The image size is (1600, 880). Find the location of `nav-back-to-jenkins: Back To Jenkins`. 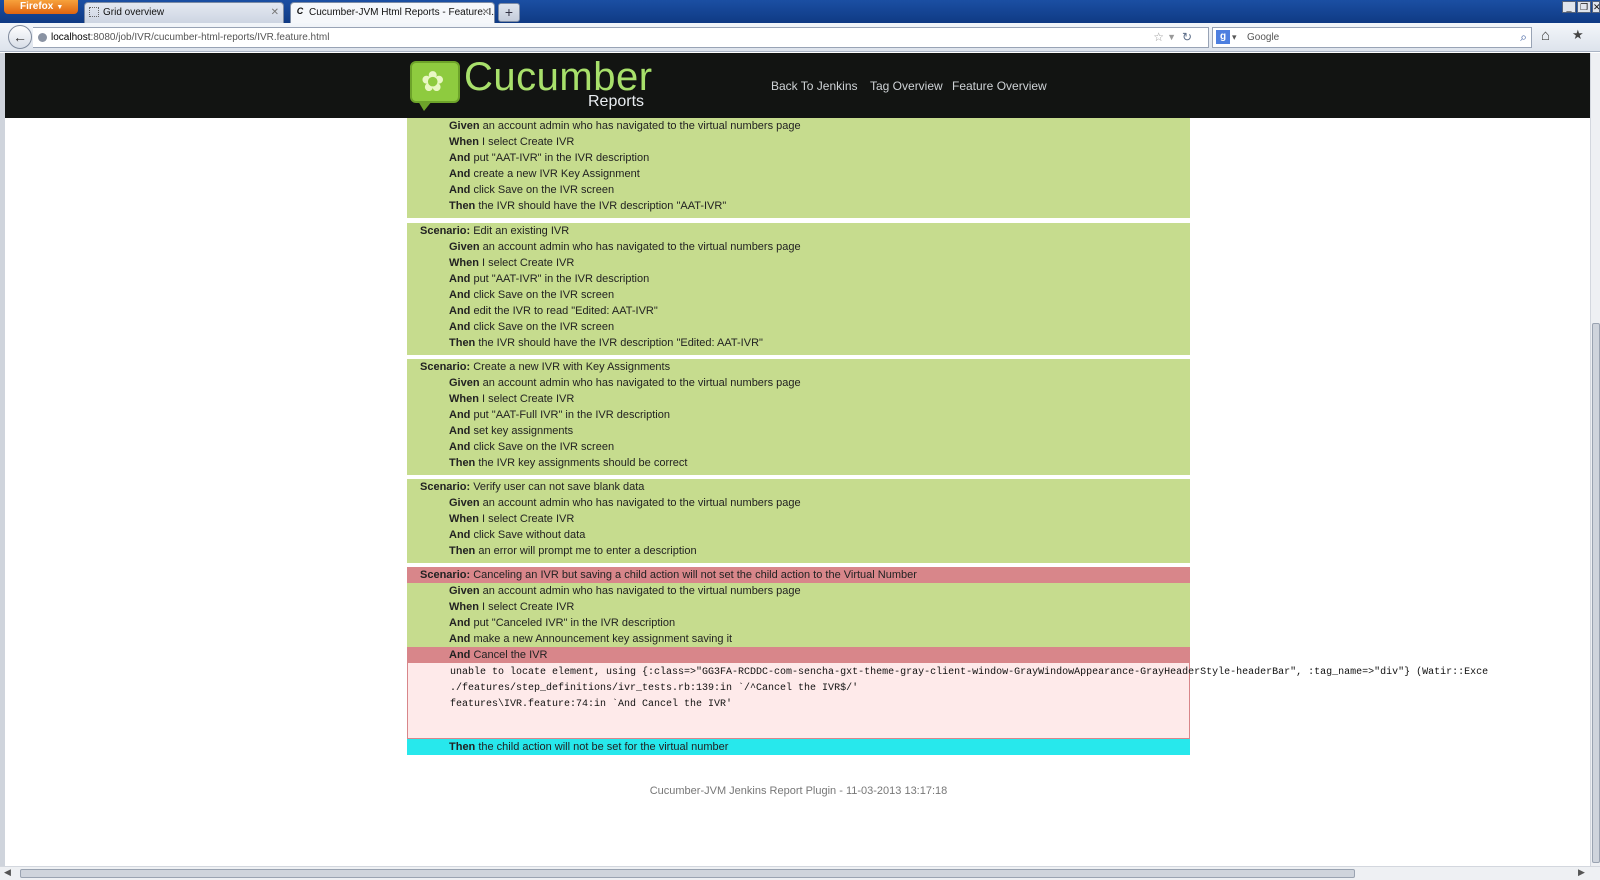

nav-back-to-jenkins: Back To Jenkins is located at coordinates (814, 86).